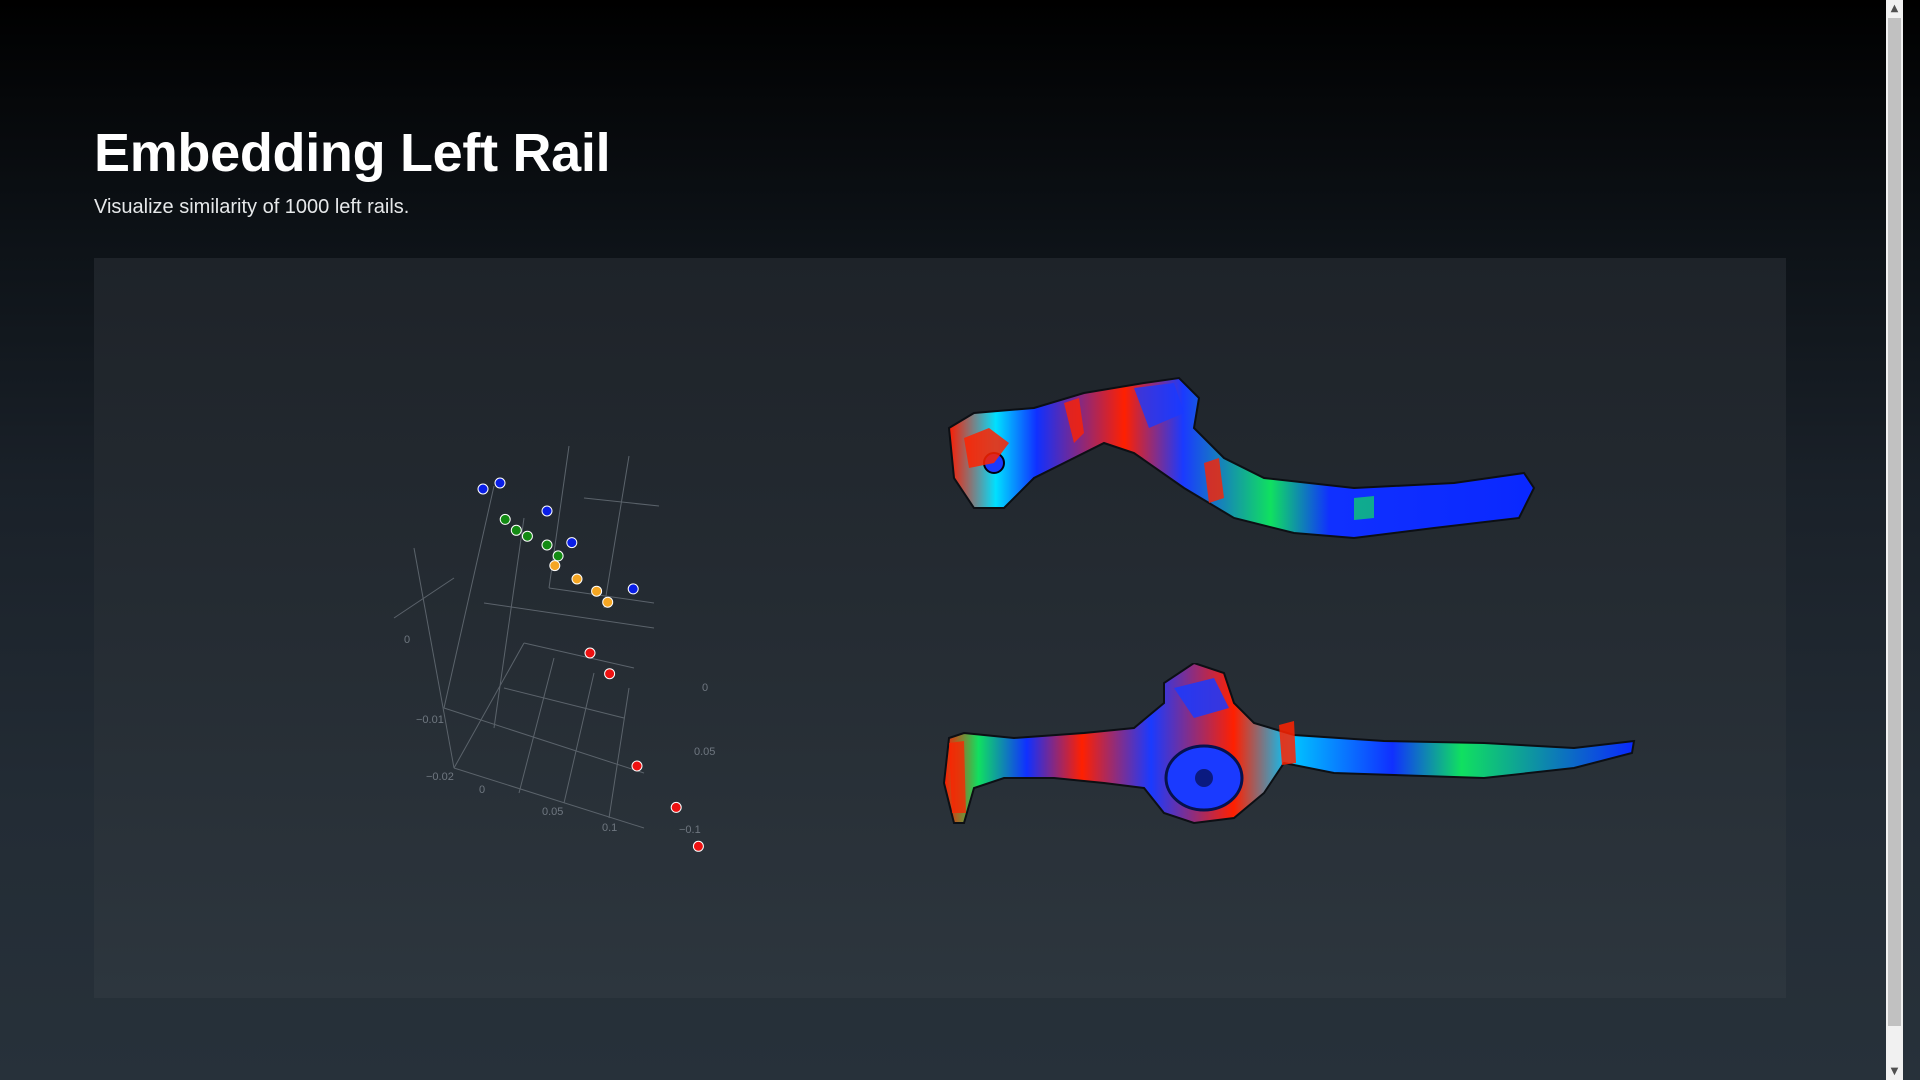 Image resolution: width=1920 pixels, height=1080 pixels. Describe the element at coordinates (559, 735) in the screenshot. I see `tick-labels: 0 0.05 0.1 −0.02 −0.01 0 0 0.05 −0.1` at that location.